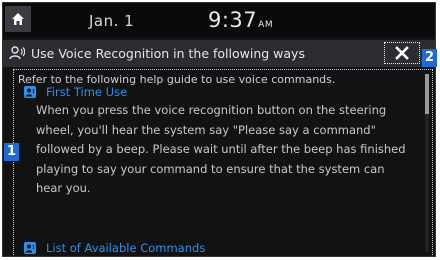 Image resolution: width=440 pixels, height=260 pixels. What do you see at coordinates (427, 94) in the screenshot?
I see `scrollbar-thumb` at bounding box center [427, 94].